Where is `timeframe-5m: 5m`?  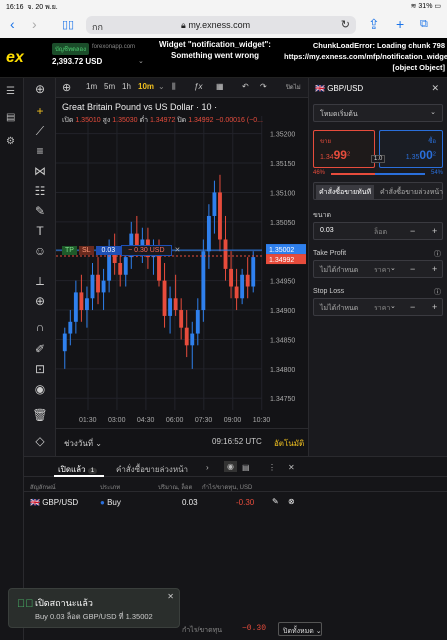 timeframe-5m: 5m is located at coordinates (109, 86).